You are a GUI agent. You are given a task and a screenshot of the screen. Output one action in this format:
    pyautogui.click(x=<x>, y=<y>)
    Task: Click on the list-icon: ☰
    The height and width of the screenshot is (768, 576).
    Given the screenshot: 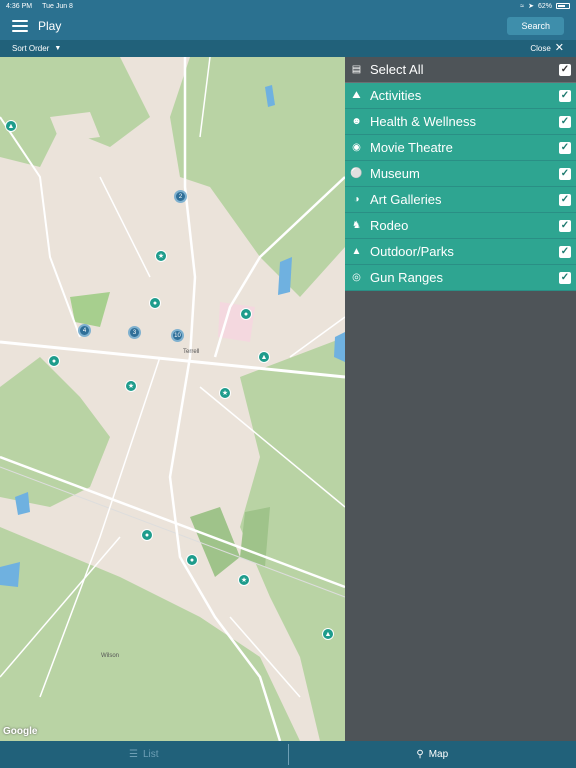 What is the action you would take?
    pyautogui.click(x=133, y=754)
    